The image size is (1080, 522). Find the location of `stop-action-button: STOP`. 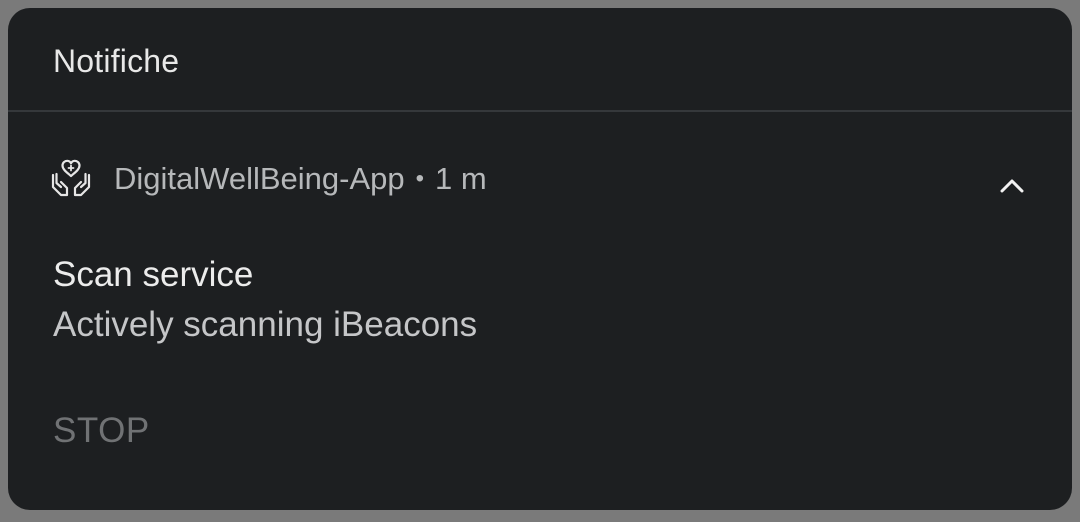

stop-action-button: STOP is located at coordinates (101, 431).